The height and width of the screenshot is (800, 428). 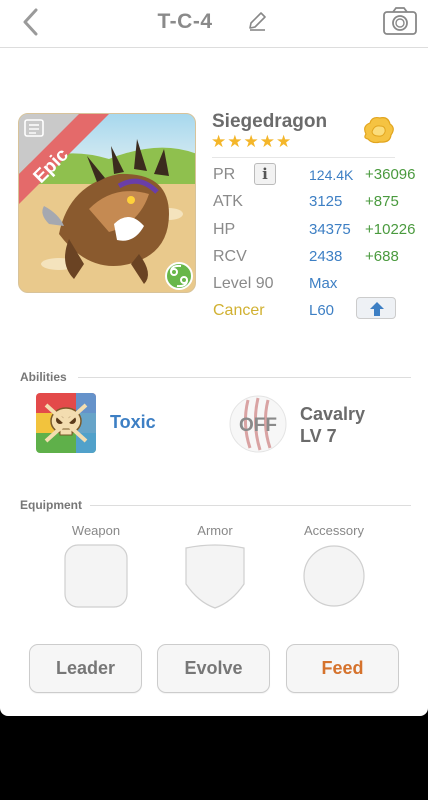 I want to click on arrow-up-icon, so click(x=377, y=309).